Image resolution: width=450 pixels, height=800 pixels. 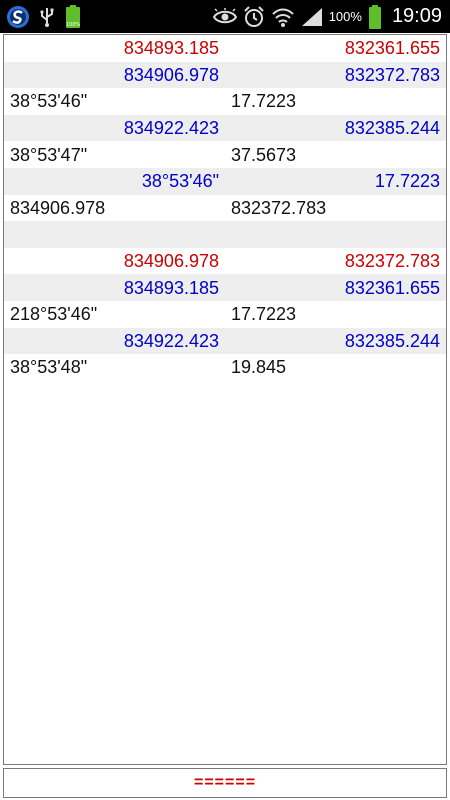 I want to click on result-row: 38°53'47" 37.5673, so click(x=225, y=154).